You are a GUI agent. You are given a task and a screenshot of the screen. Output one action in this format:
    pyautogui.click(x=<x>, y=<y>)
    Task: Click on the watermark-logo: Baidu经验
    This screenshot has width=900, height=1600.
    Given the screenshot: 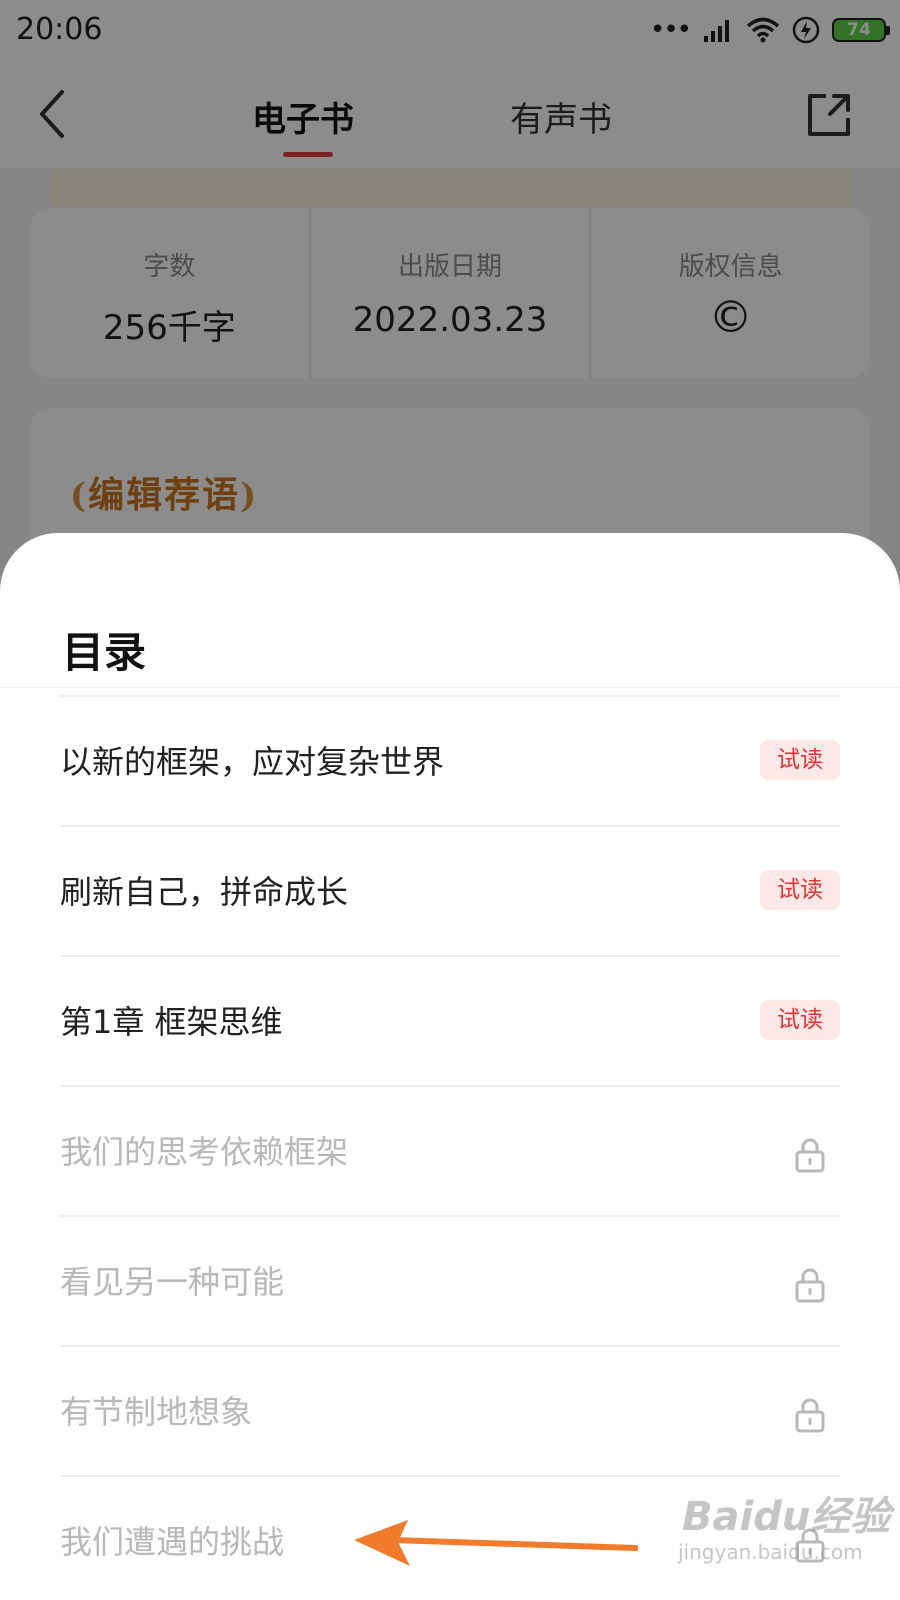 What is the action you would take?
    pyautogui.click(x=786, y=1517)
    